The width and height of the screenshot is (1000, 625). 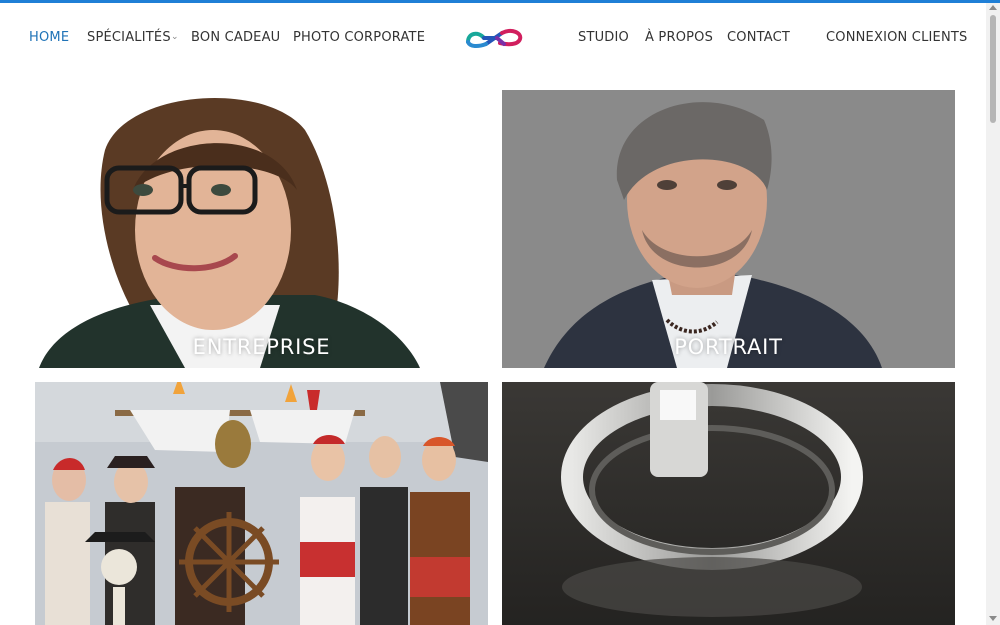 What do you see at coordinates (261, 347) in the screenshot?
I see `tile-label: ENTREPRISE` at bounding box center [261, 347].